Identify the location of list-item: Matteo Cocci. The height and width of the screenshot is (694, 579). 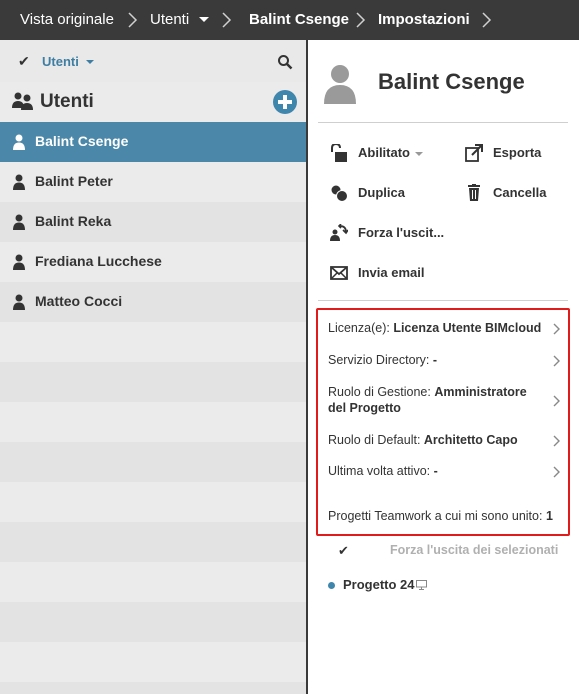
(153, 302).